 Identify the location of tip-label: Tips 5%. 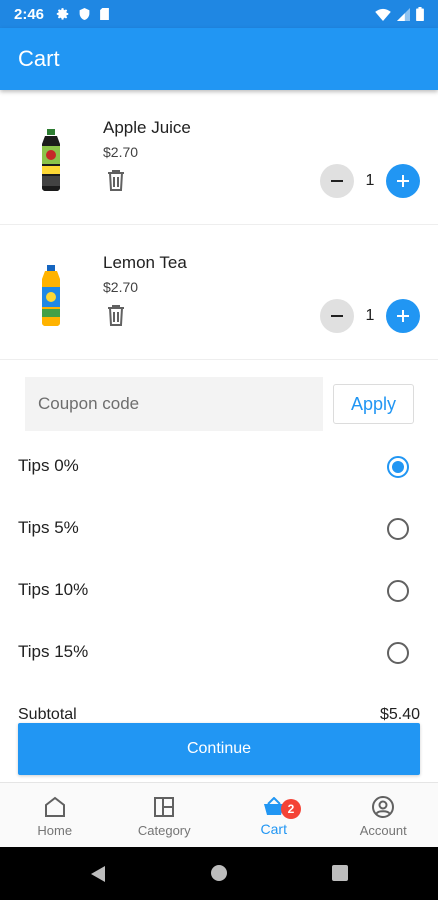
(48, 527).